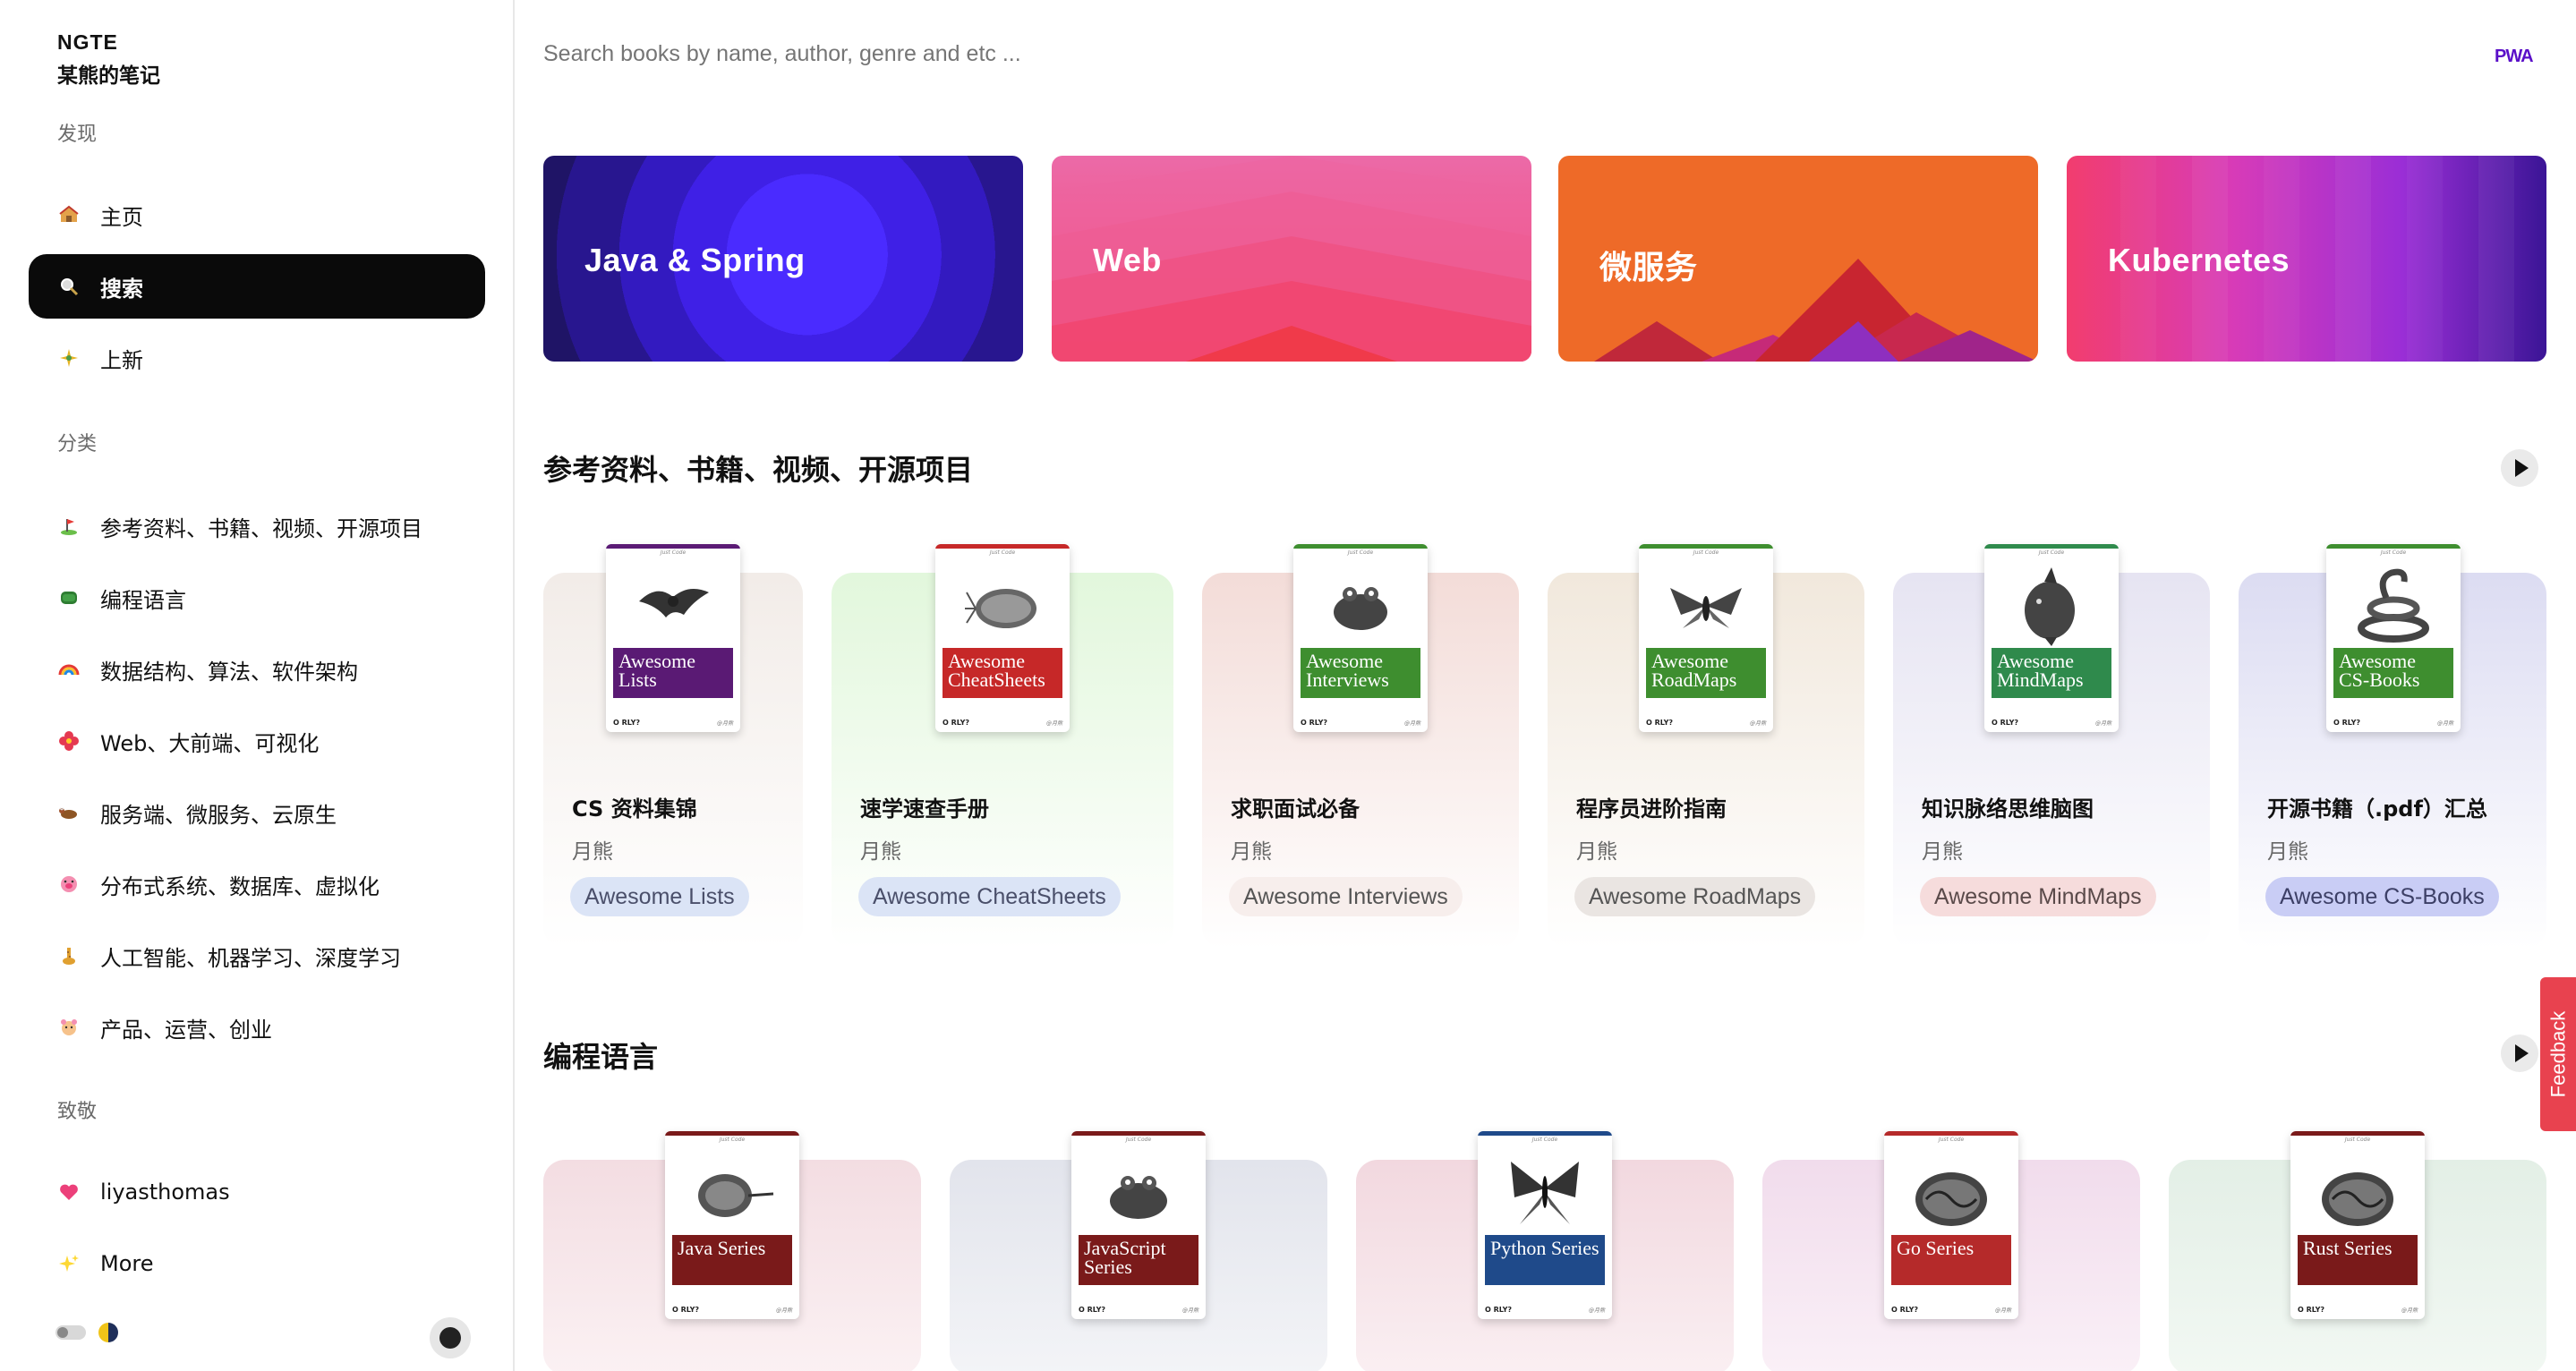  I want to click on flower-icon, so click(69, 741).